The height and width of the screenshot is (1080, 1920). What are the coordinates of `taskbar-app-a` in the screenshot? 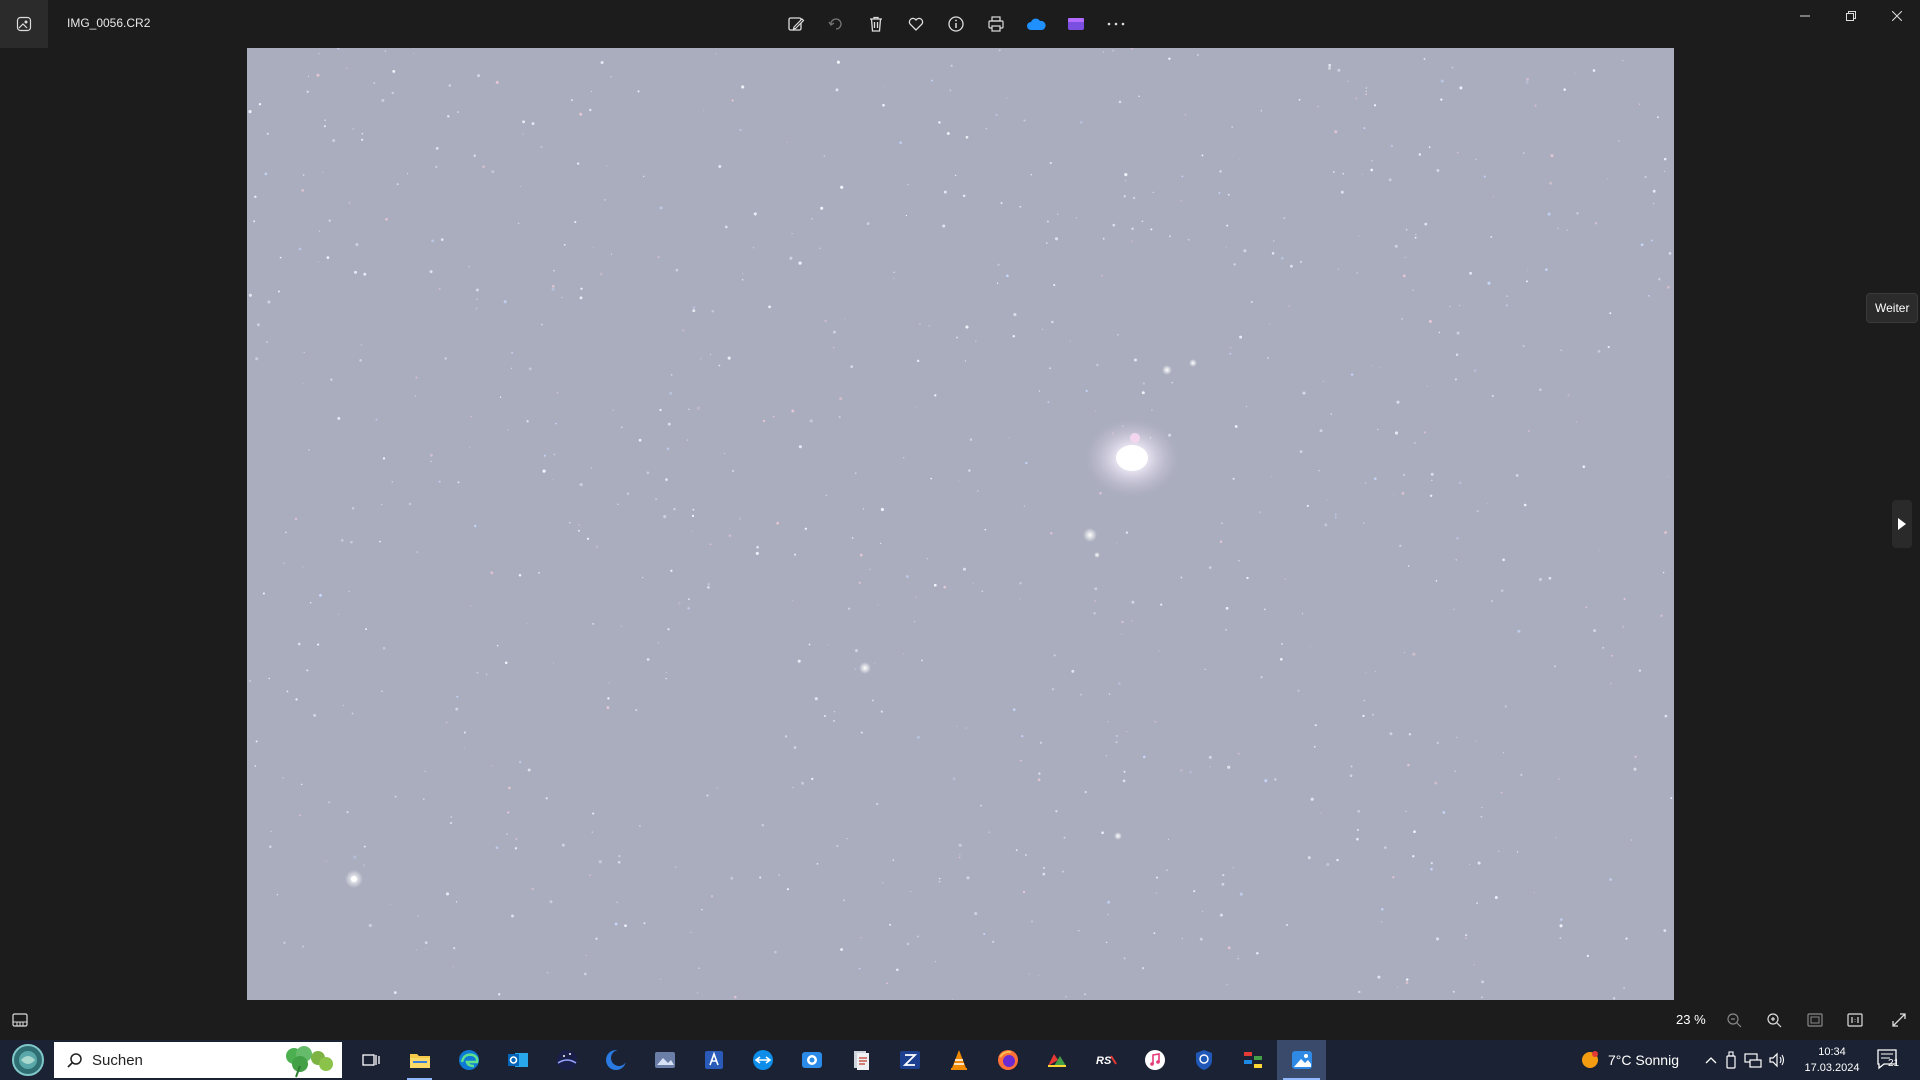 It's located at (713, 1060).